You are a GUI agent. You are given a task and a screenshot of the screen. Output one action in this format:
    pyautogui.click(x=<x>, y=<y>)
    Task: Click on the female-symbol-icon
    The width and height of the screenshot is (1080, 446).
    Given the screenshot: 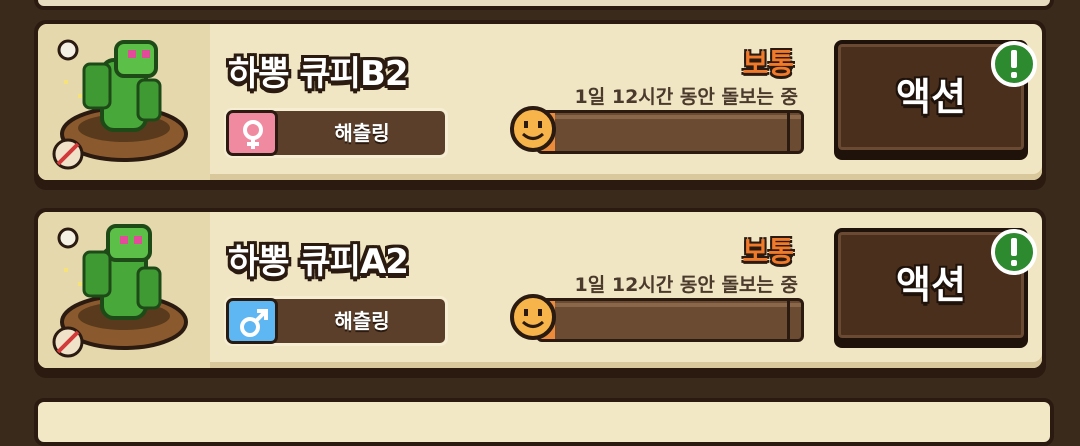 What is the action you would take?
    pyautogui.click(x=253, y=134)
    